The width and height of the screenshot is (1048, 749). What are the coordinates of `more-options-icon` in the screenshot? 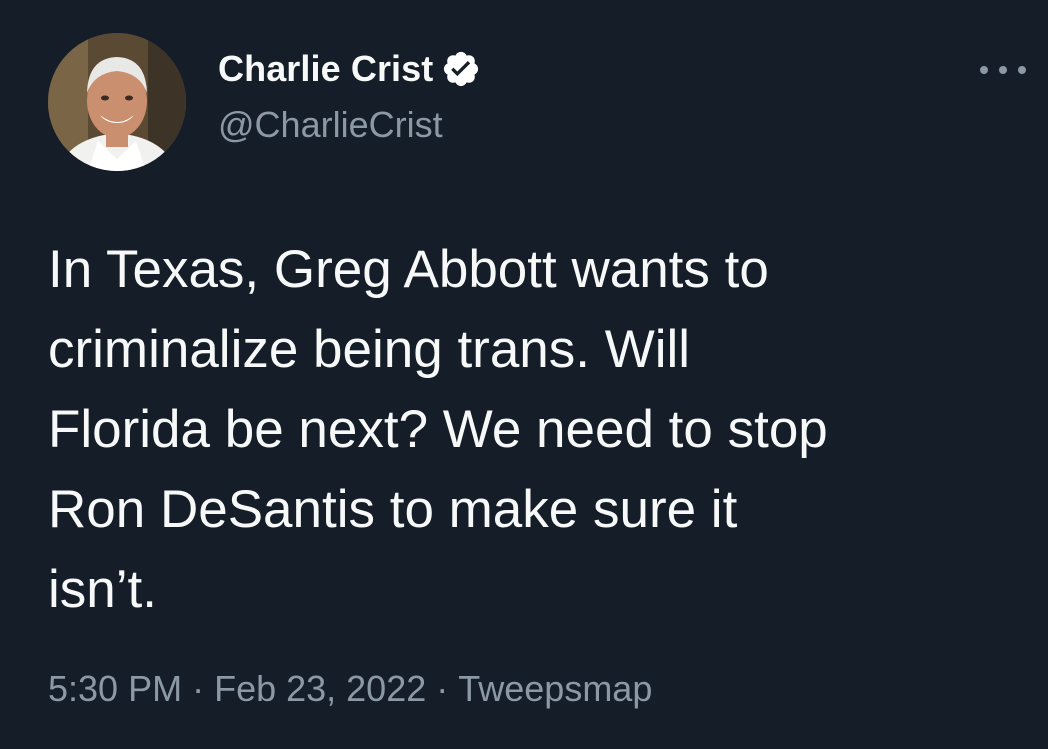 It's located at (1003, 70).